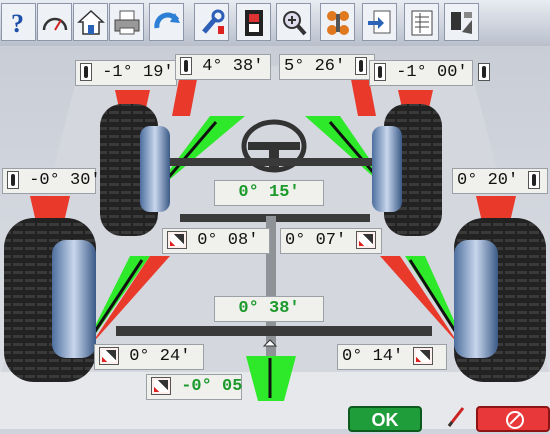 This screenshot has height=434, width=550. I want to click on ok-button-label: OK, so click(385, 420).